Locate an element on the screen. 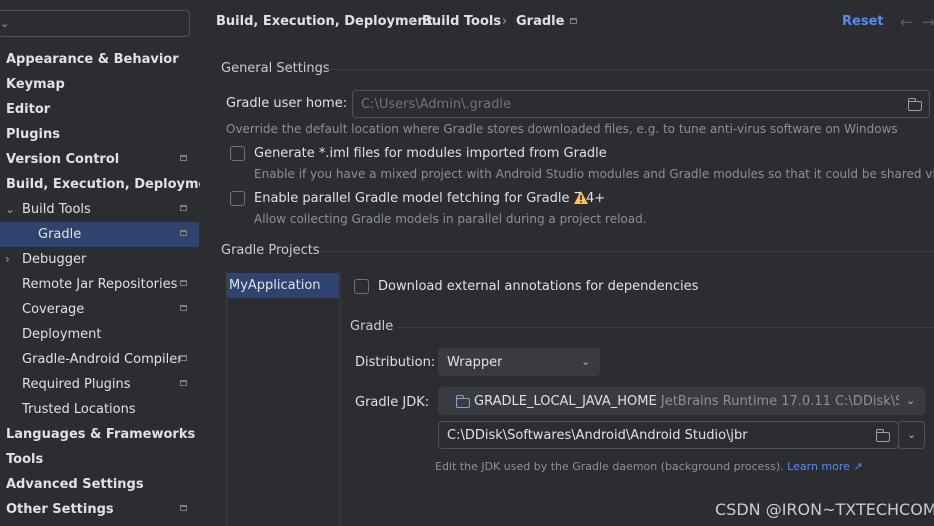 This screenshot has width=934, height=526. sidebar-item-version-control: Version Control is located at coordinates (99, 159).